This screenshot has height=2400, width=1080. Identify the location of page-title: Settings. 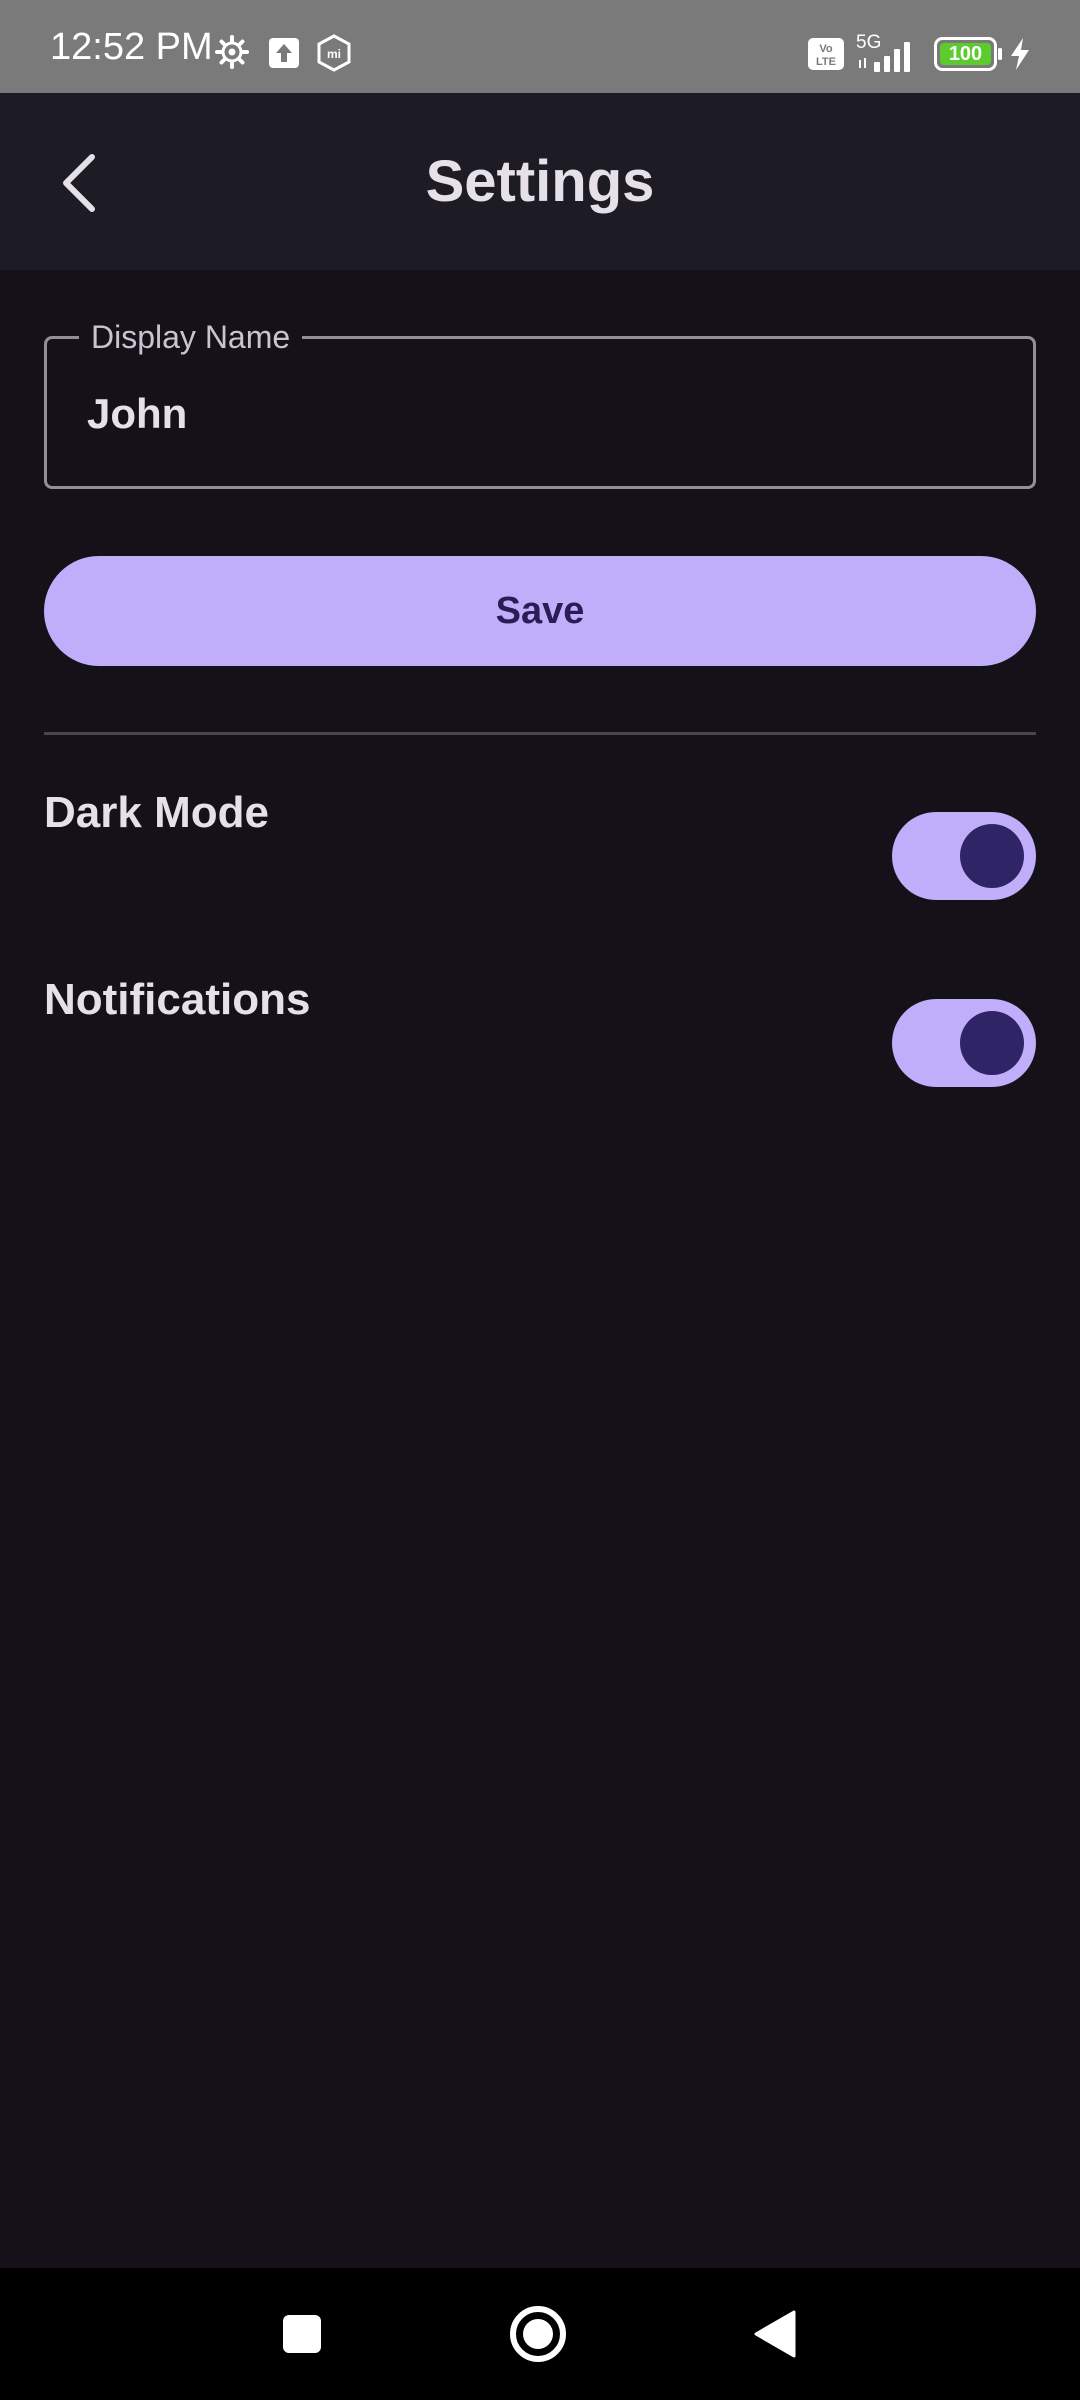
(540, 181).